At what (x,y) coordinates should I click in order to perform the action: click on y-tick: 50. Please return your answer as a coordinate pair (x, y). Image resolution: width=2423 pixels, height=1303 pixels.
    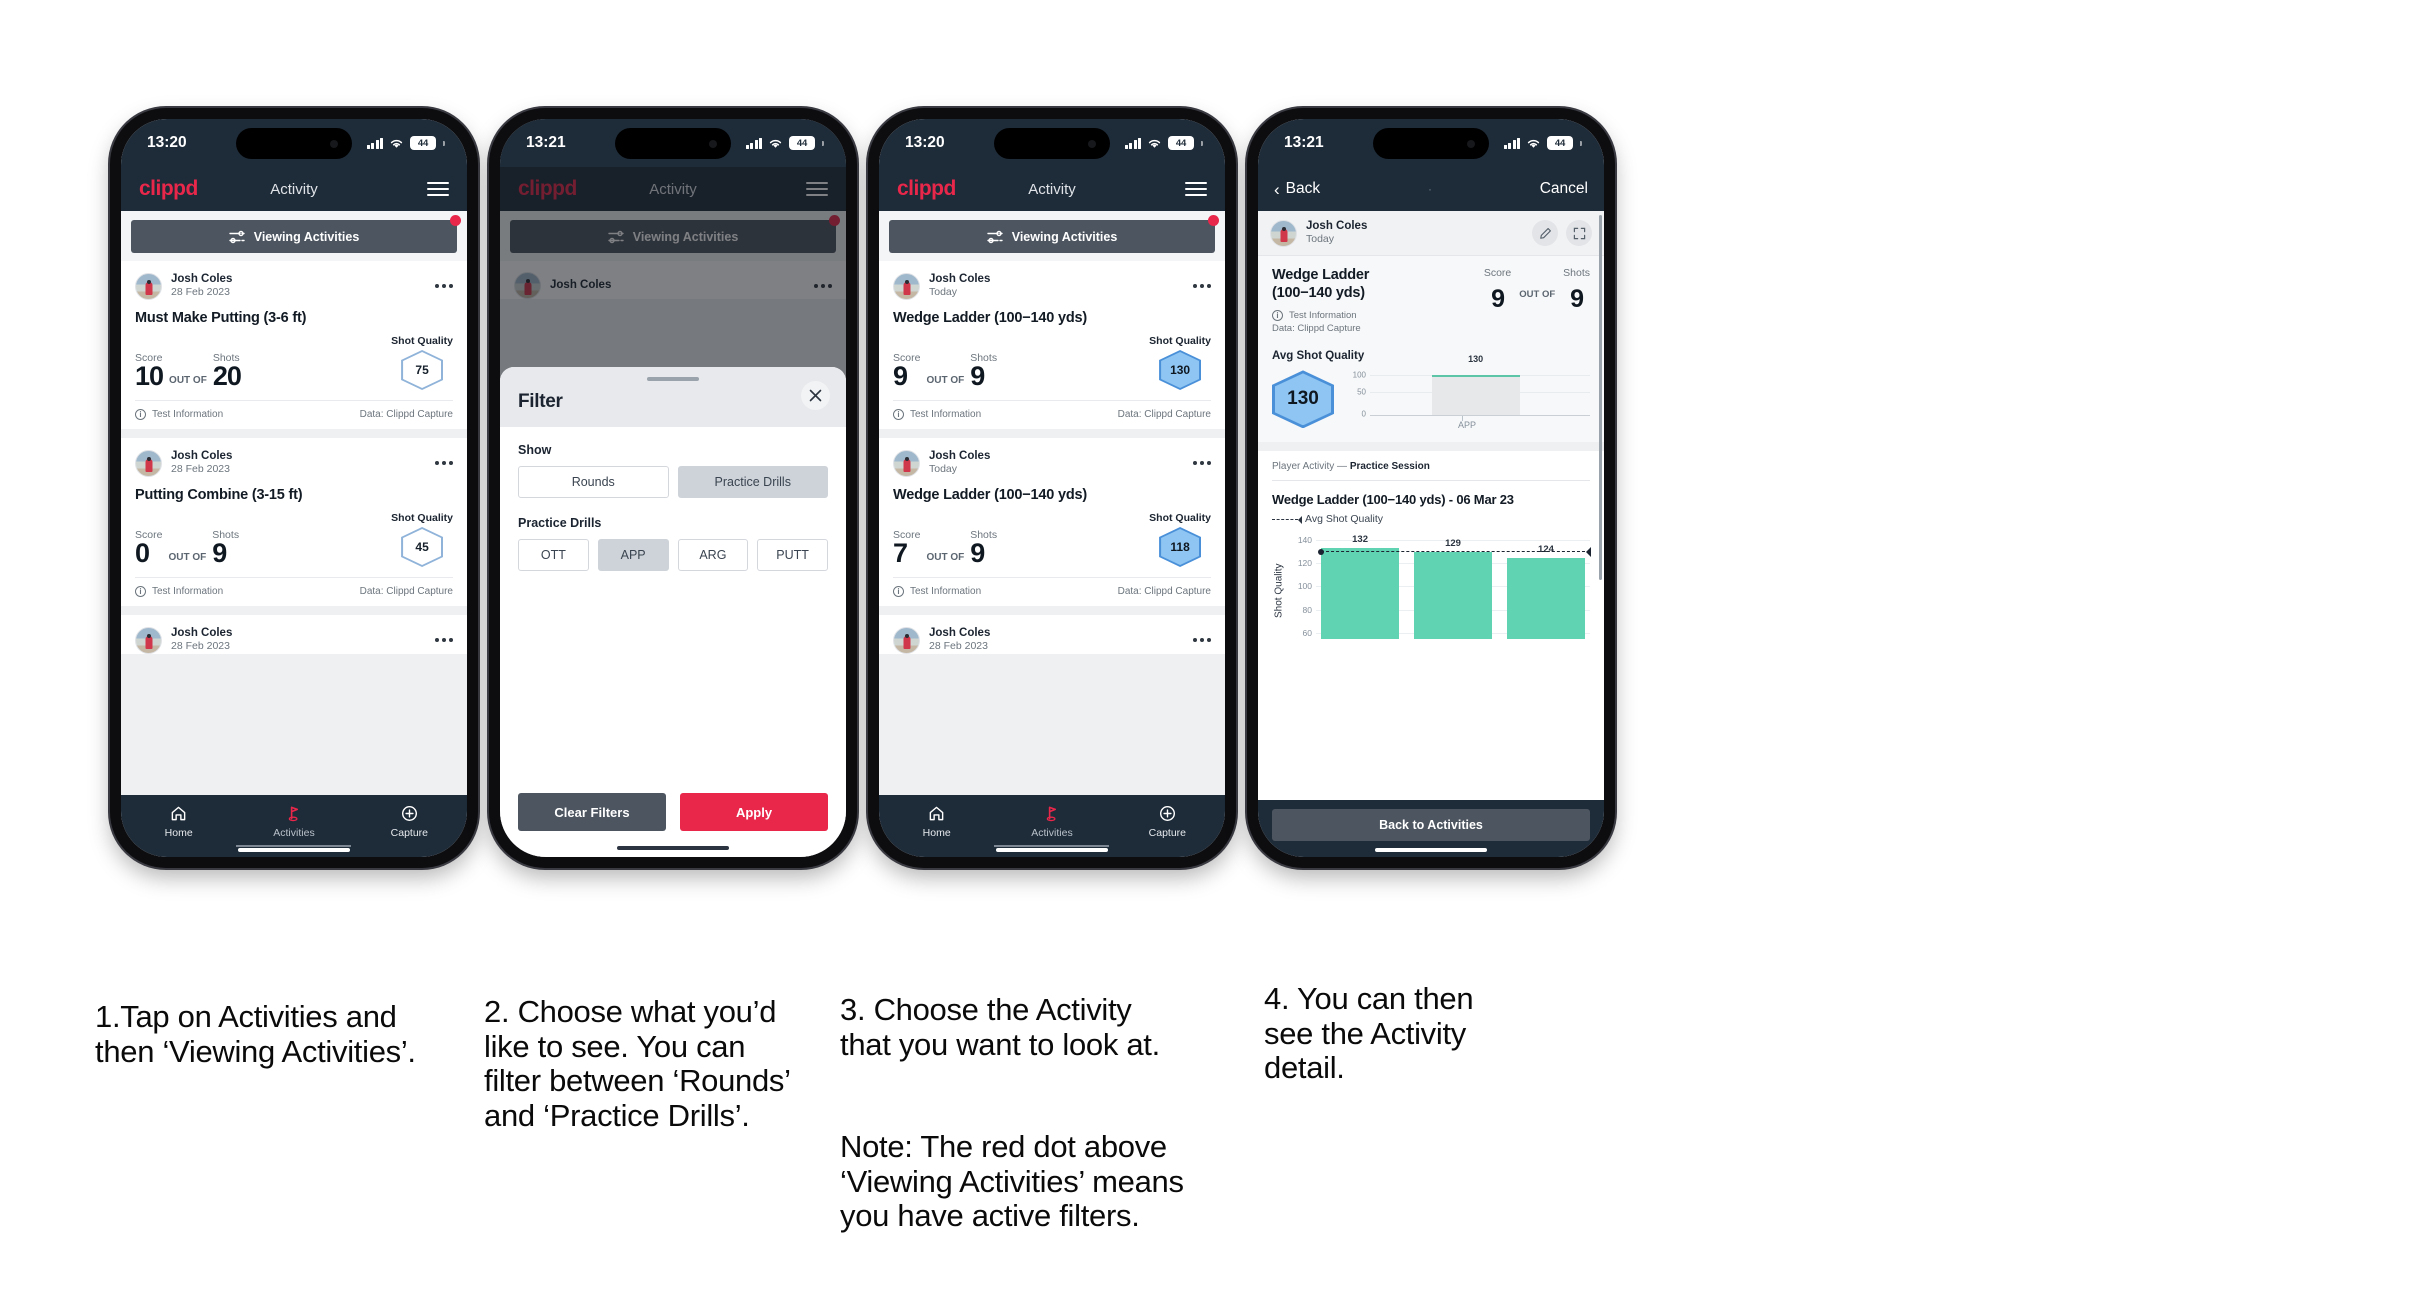
    Looking at the image, I should click on (1361, 392).